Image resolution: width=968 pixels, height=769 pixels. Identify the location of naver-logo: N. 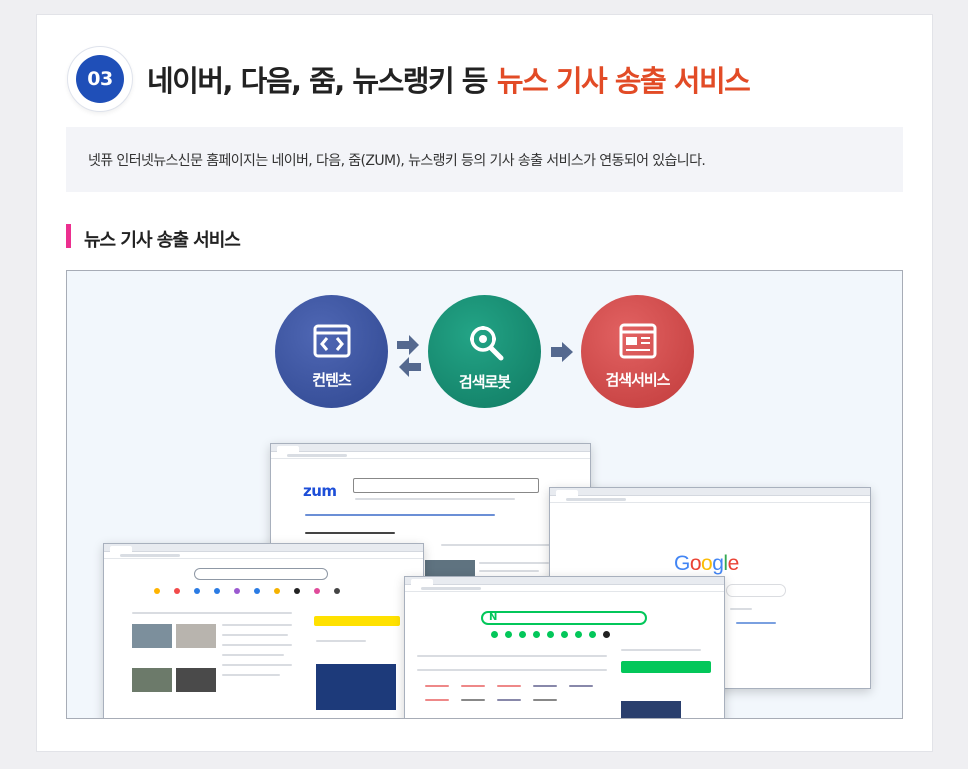
(493, 617).